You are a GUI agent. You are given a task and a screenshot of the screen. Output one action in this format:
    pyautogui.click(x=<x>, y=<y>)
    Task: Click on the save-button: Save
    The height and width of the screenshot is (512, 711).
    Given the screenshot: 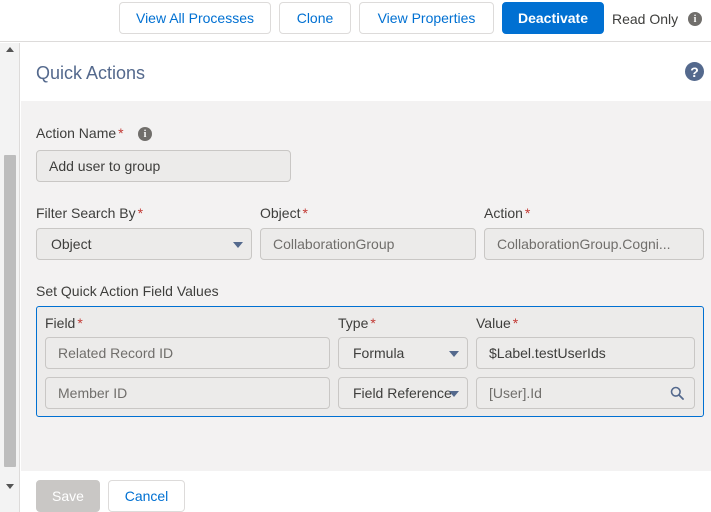 What is the action you would take?
    pyautogui.click(x=68, y=496)
    